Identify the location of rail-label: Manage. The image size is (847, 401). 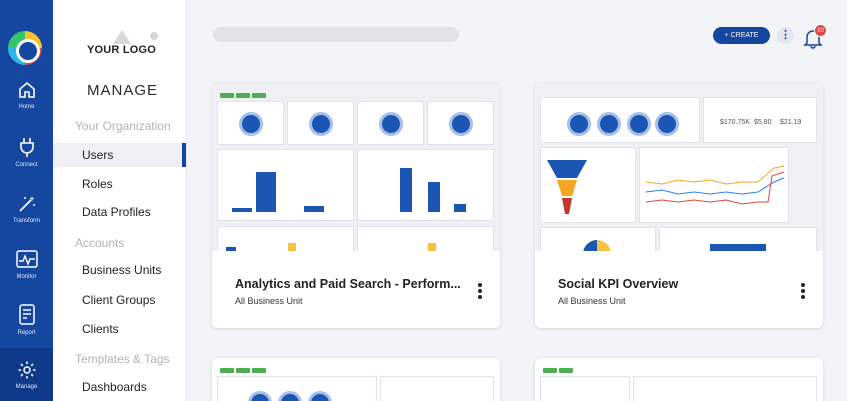
(26, 387).